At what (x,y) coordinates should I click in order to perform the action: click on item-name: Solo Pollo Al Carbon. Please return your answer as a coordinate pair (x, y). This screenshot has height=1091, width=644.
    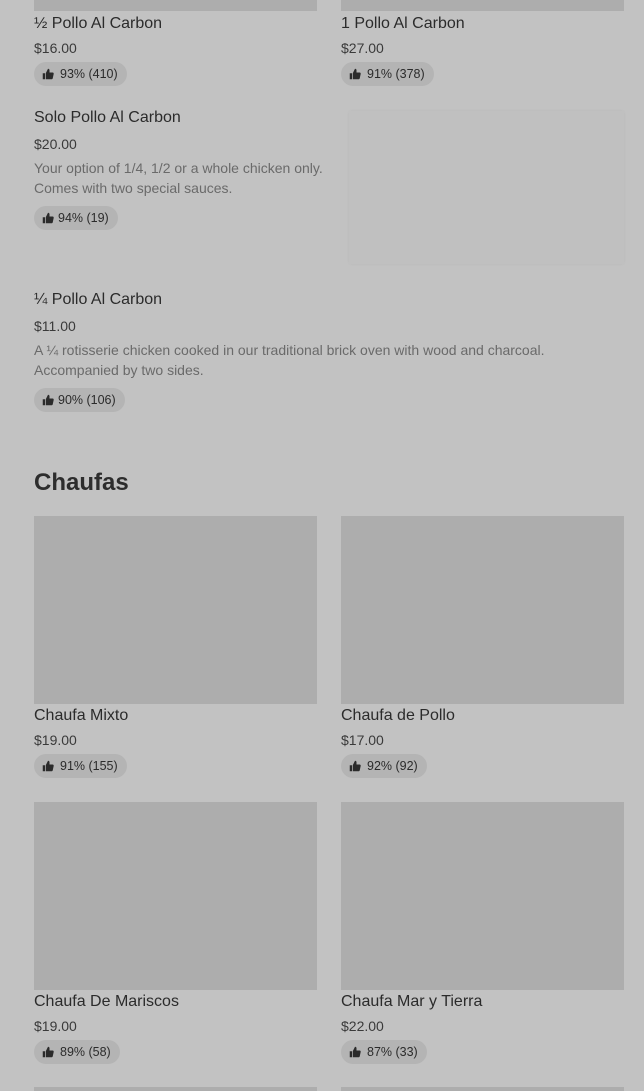
    Looking at the image, I should click on (107, 118).